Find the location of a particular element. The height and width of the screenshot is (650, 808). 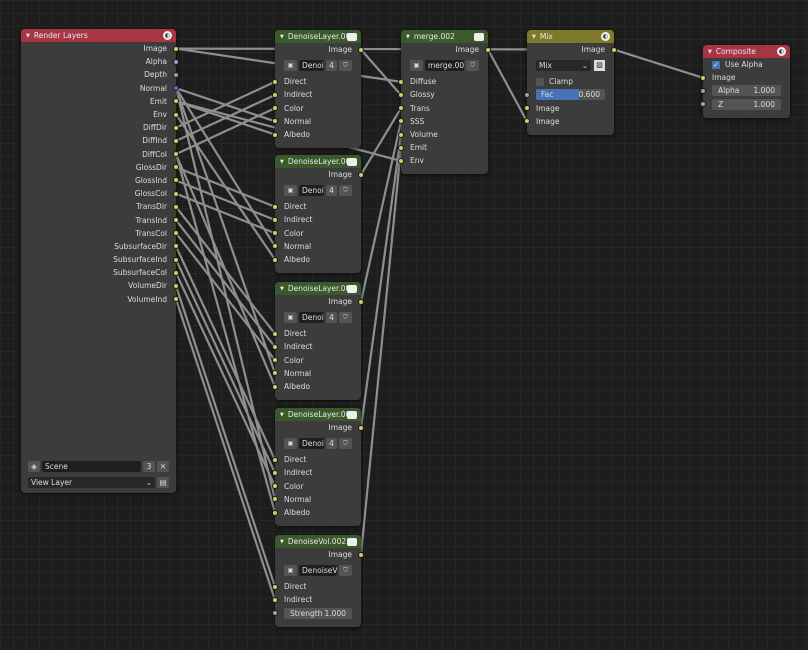

group-name: merge.002 is located at coordinates (444, 66).